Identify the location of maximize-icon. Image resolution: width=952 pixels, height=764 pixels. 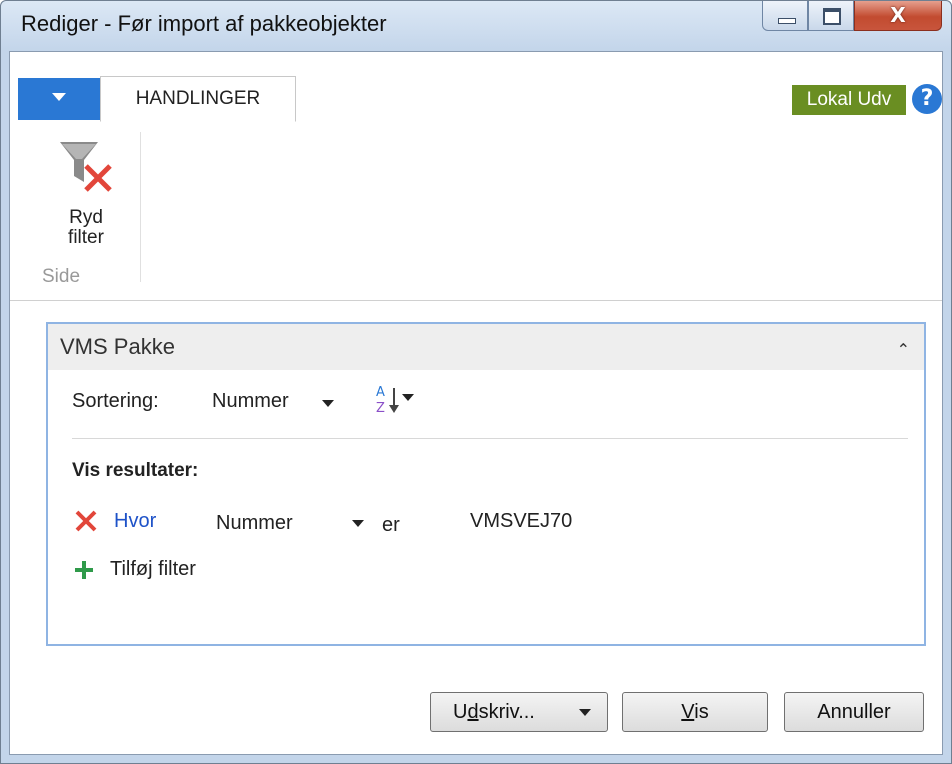
(832, 16).